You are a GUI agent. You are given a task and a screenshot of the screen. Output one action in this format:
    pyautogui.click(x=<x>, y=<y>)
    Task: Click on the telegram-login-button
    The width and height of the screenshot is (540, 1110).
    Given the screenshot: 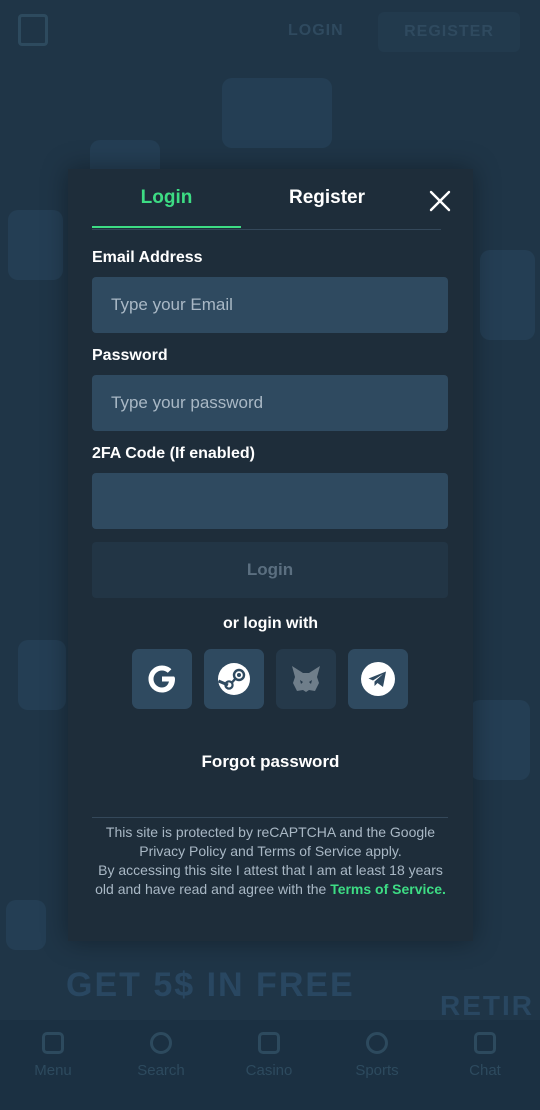 What is the action you would take?
    pyautogui.click(x=378, y=679)
    